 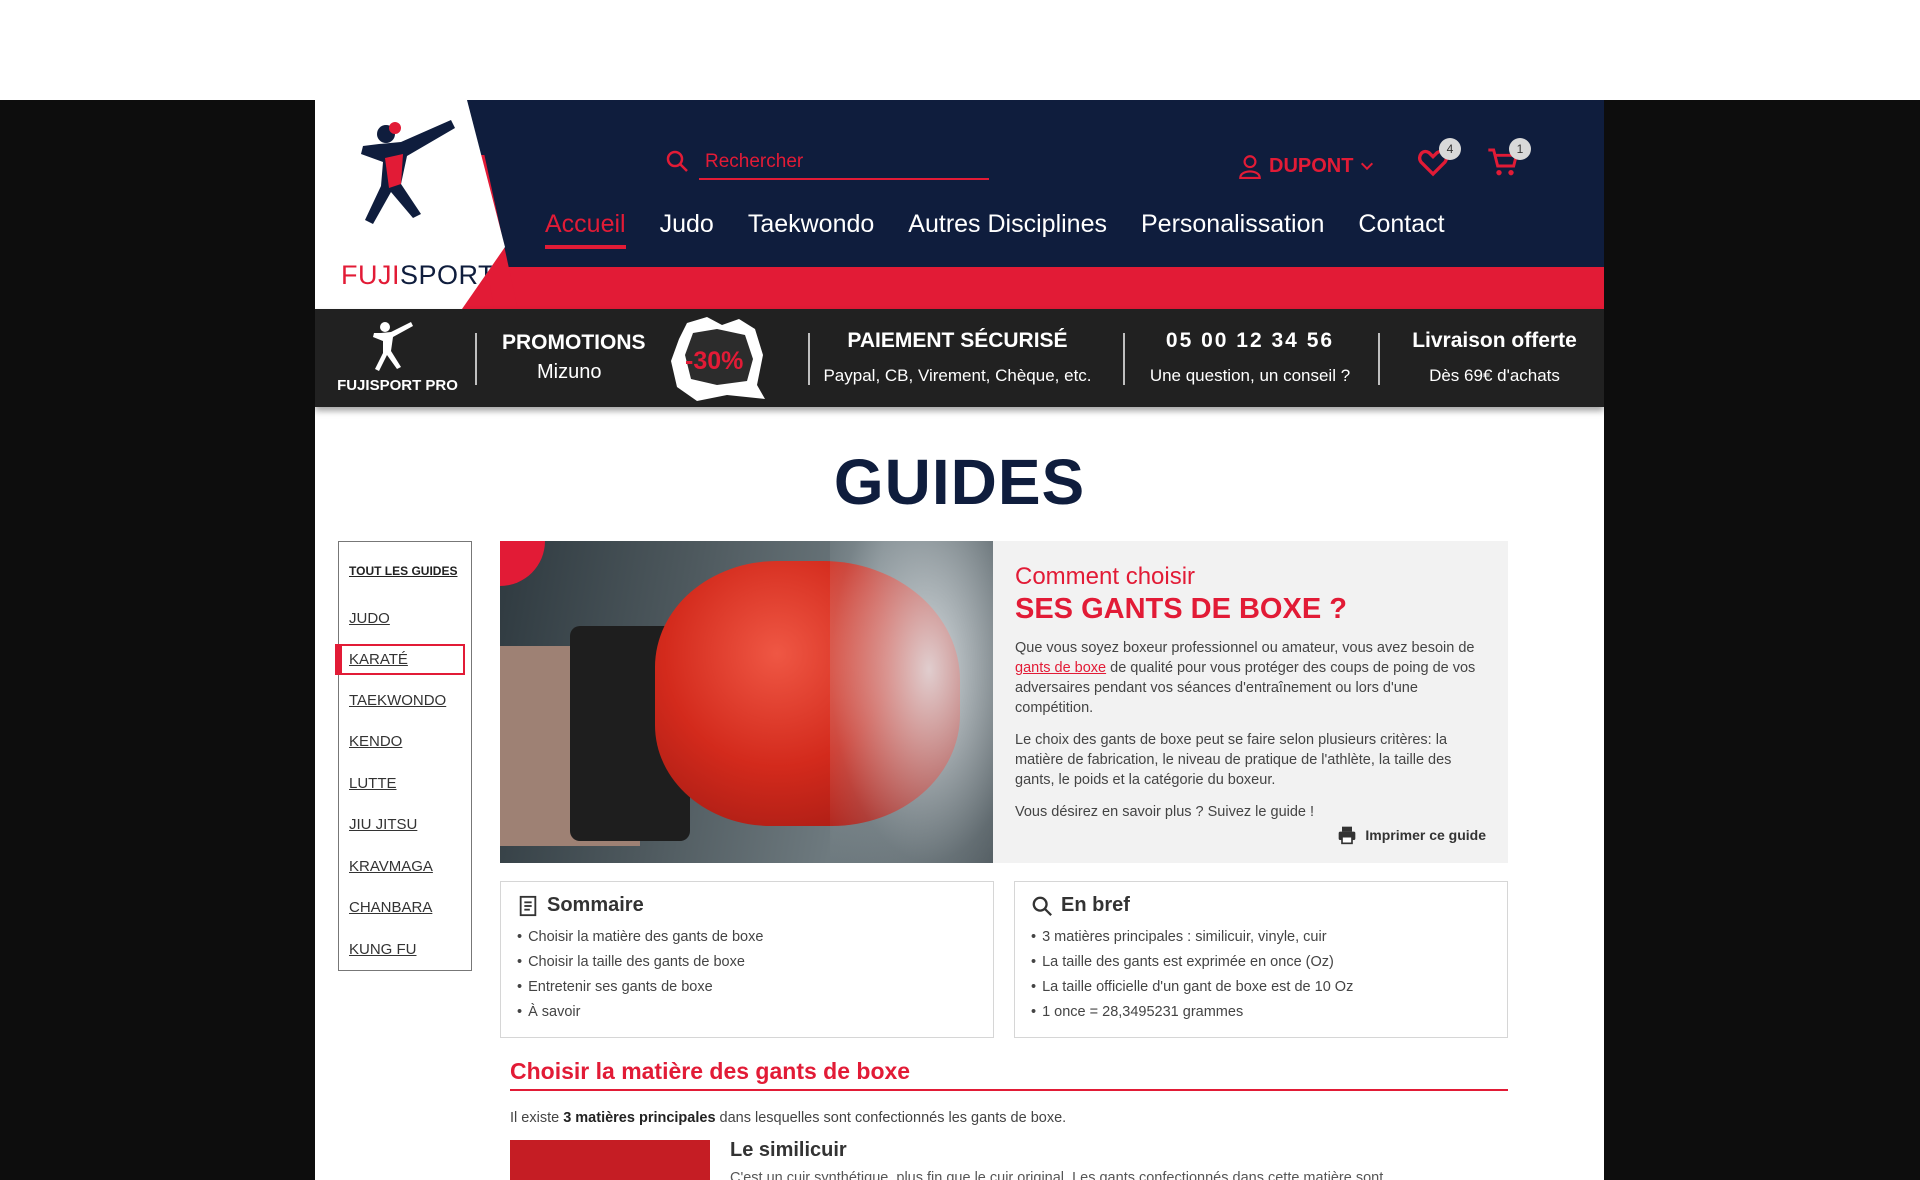 What do you see at coordinates (397, 385) in the screenshot?
I see `pro-label: FUJISPORT PRO` at bounding box center [397, 385].